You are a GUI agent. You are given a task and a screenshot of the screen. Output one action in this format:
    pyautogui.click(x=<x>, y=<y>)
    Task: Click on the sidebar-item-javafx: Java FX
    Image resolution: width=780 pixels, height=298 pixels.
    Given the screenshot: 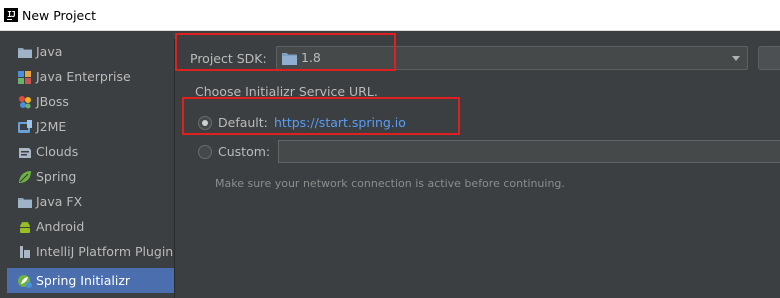 What is the action you would take?
    pyautogui.click(x=90, y=201)
    